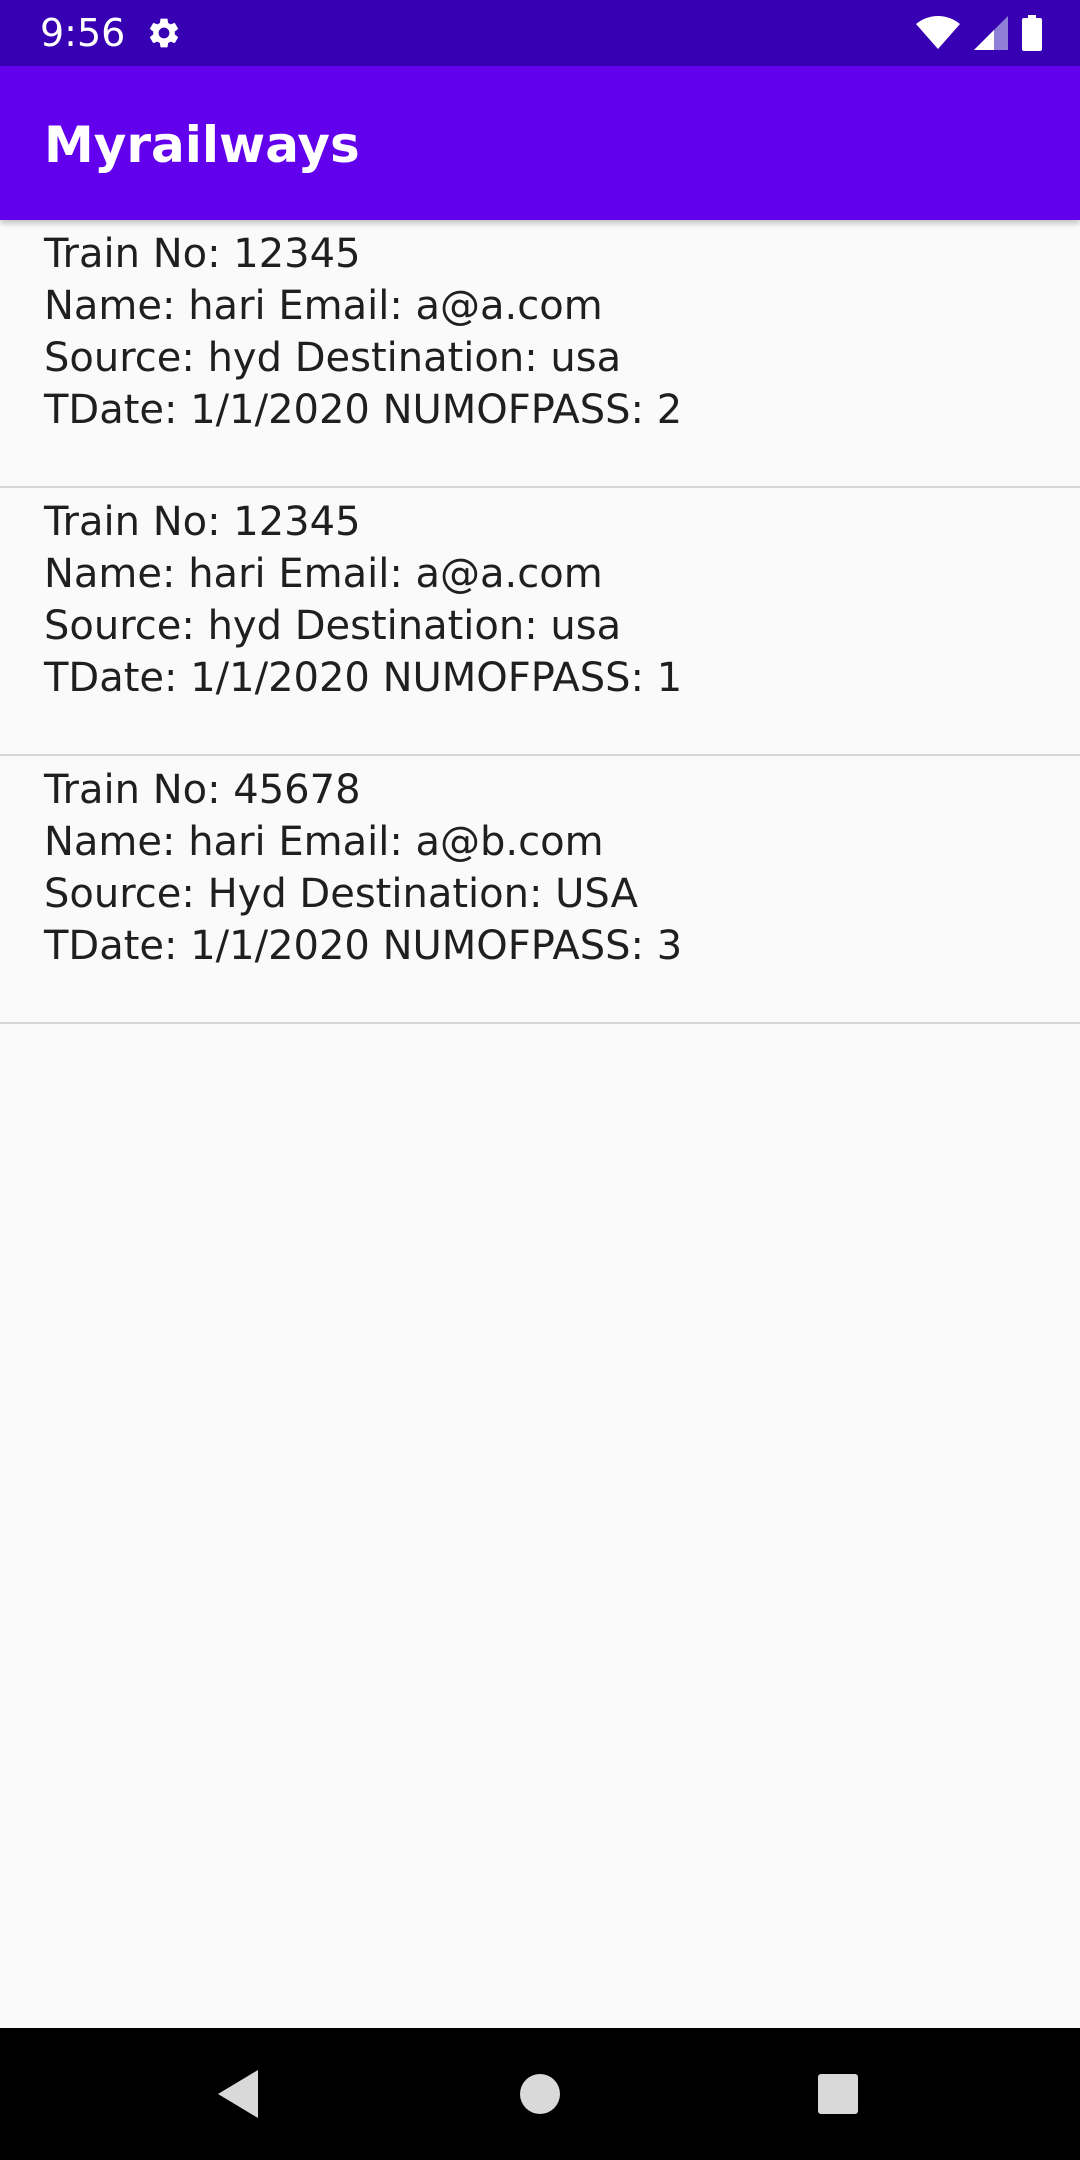  What do you see at coordinates (838, 2094) in the screenshot?
I see `recents-icon` at bounding box center [838, 2094].